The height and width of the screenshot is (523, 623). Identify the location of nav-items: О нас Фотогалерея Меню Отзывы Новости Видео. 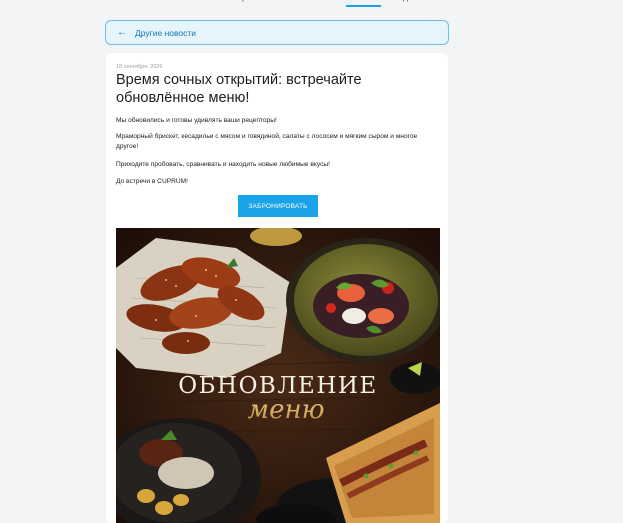
(294, 3).